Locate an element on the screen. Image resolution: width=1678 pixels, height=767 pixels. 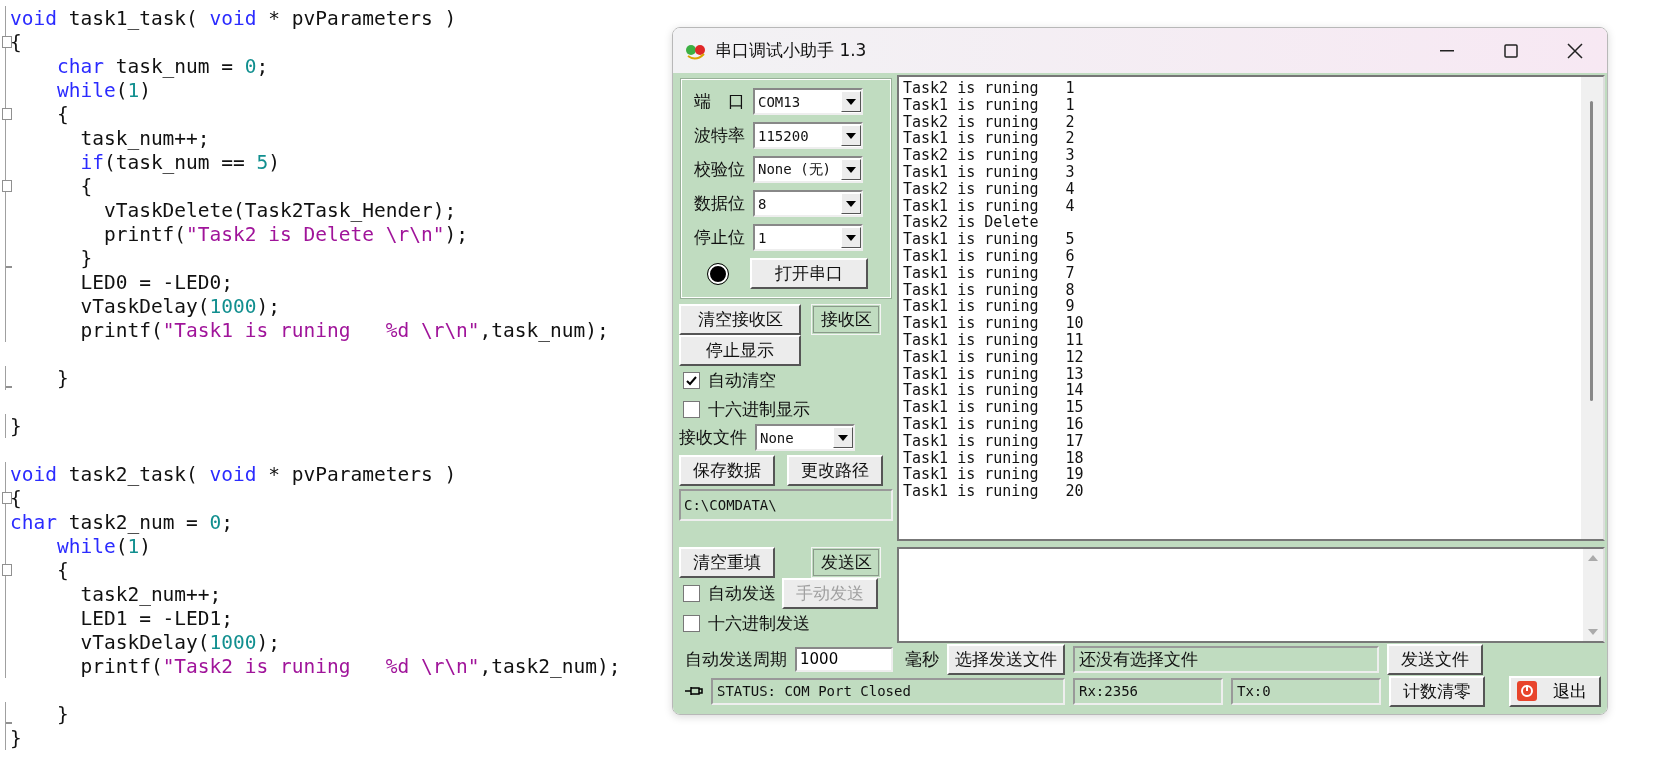
code-line: void task1_task( void * pvParameters ) is located at coordinates (233, 18).